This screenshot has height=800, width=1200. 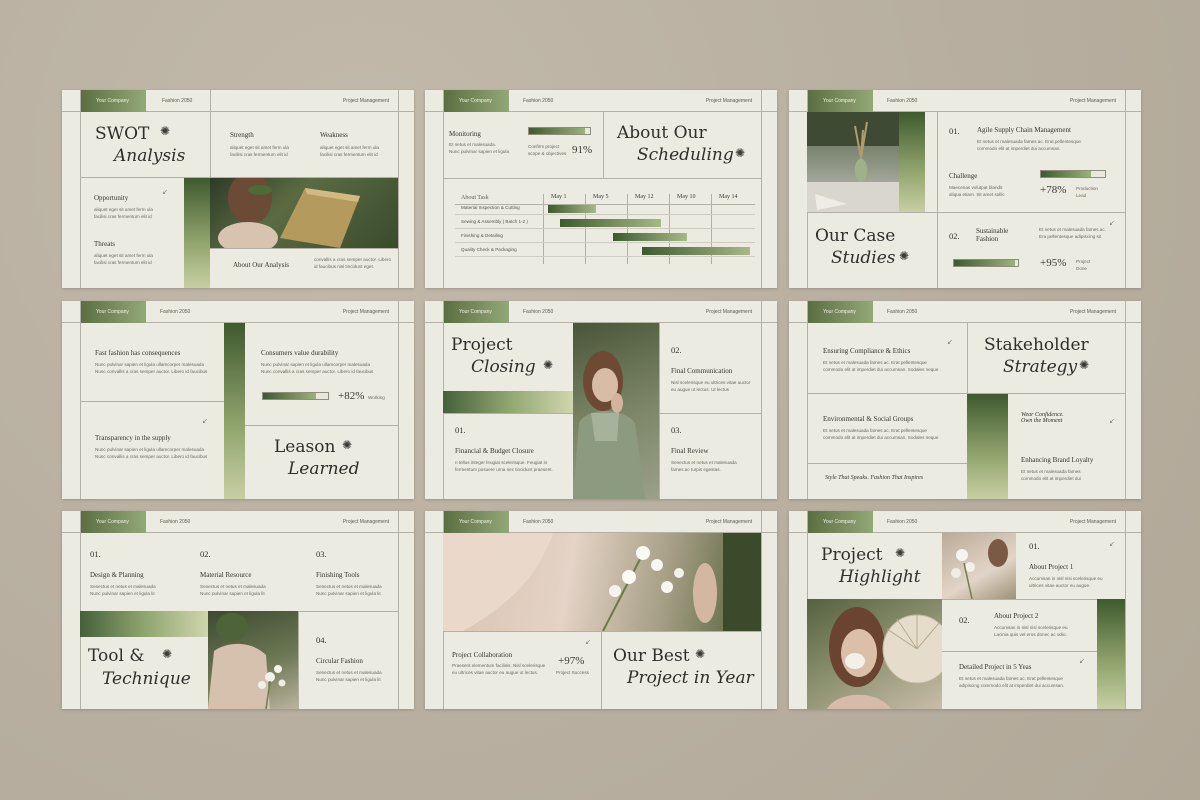 I want to click on monitoring-progress-bar, so click(x=559, y=131).